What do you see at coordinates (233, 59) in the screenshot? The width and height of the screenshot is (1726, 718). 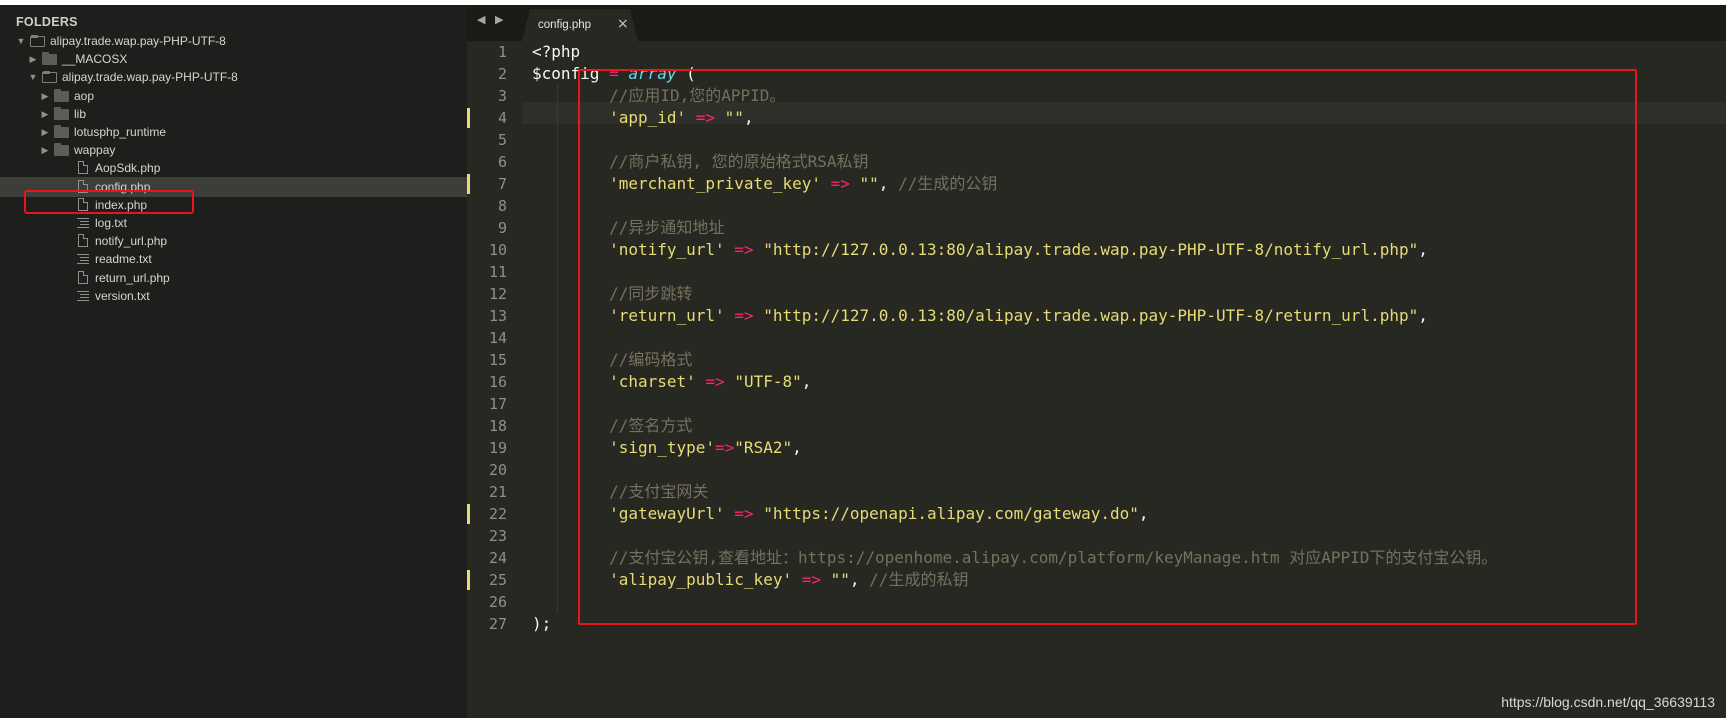 I see `tree-item: ▶ __MACOSX` at bounding box center [233, 59].